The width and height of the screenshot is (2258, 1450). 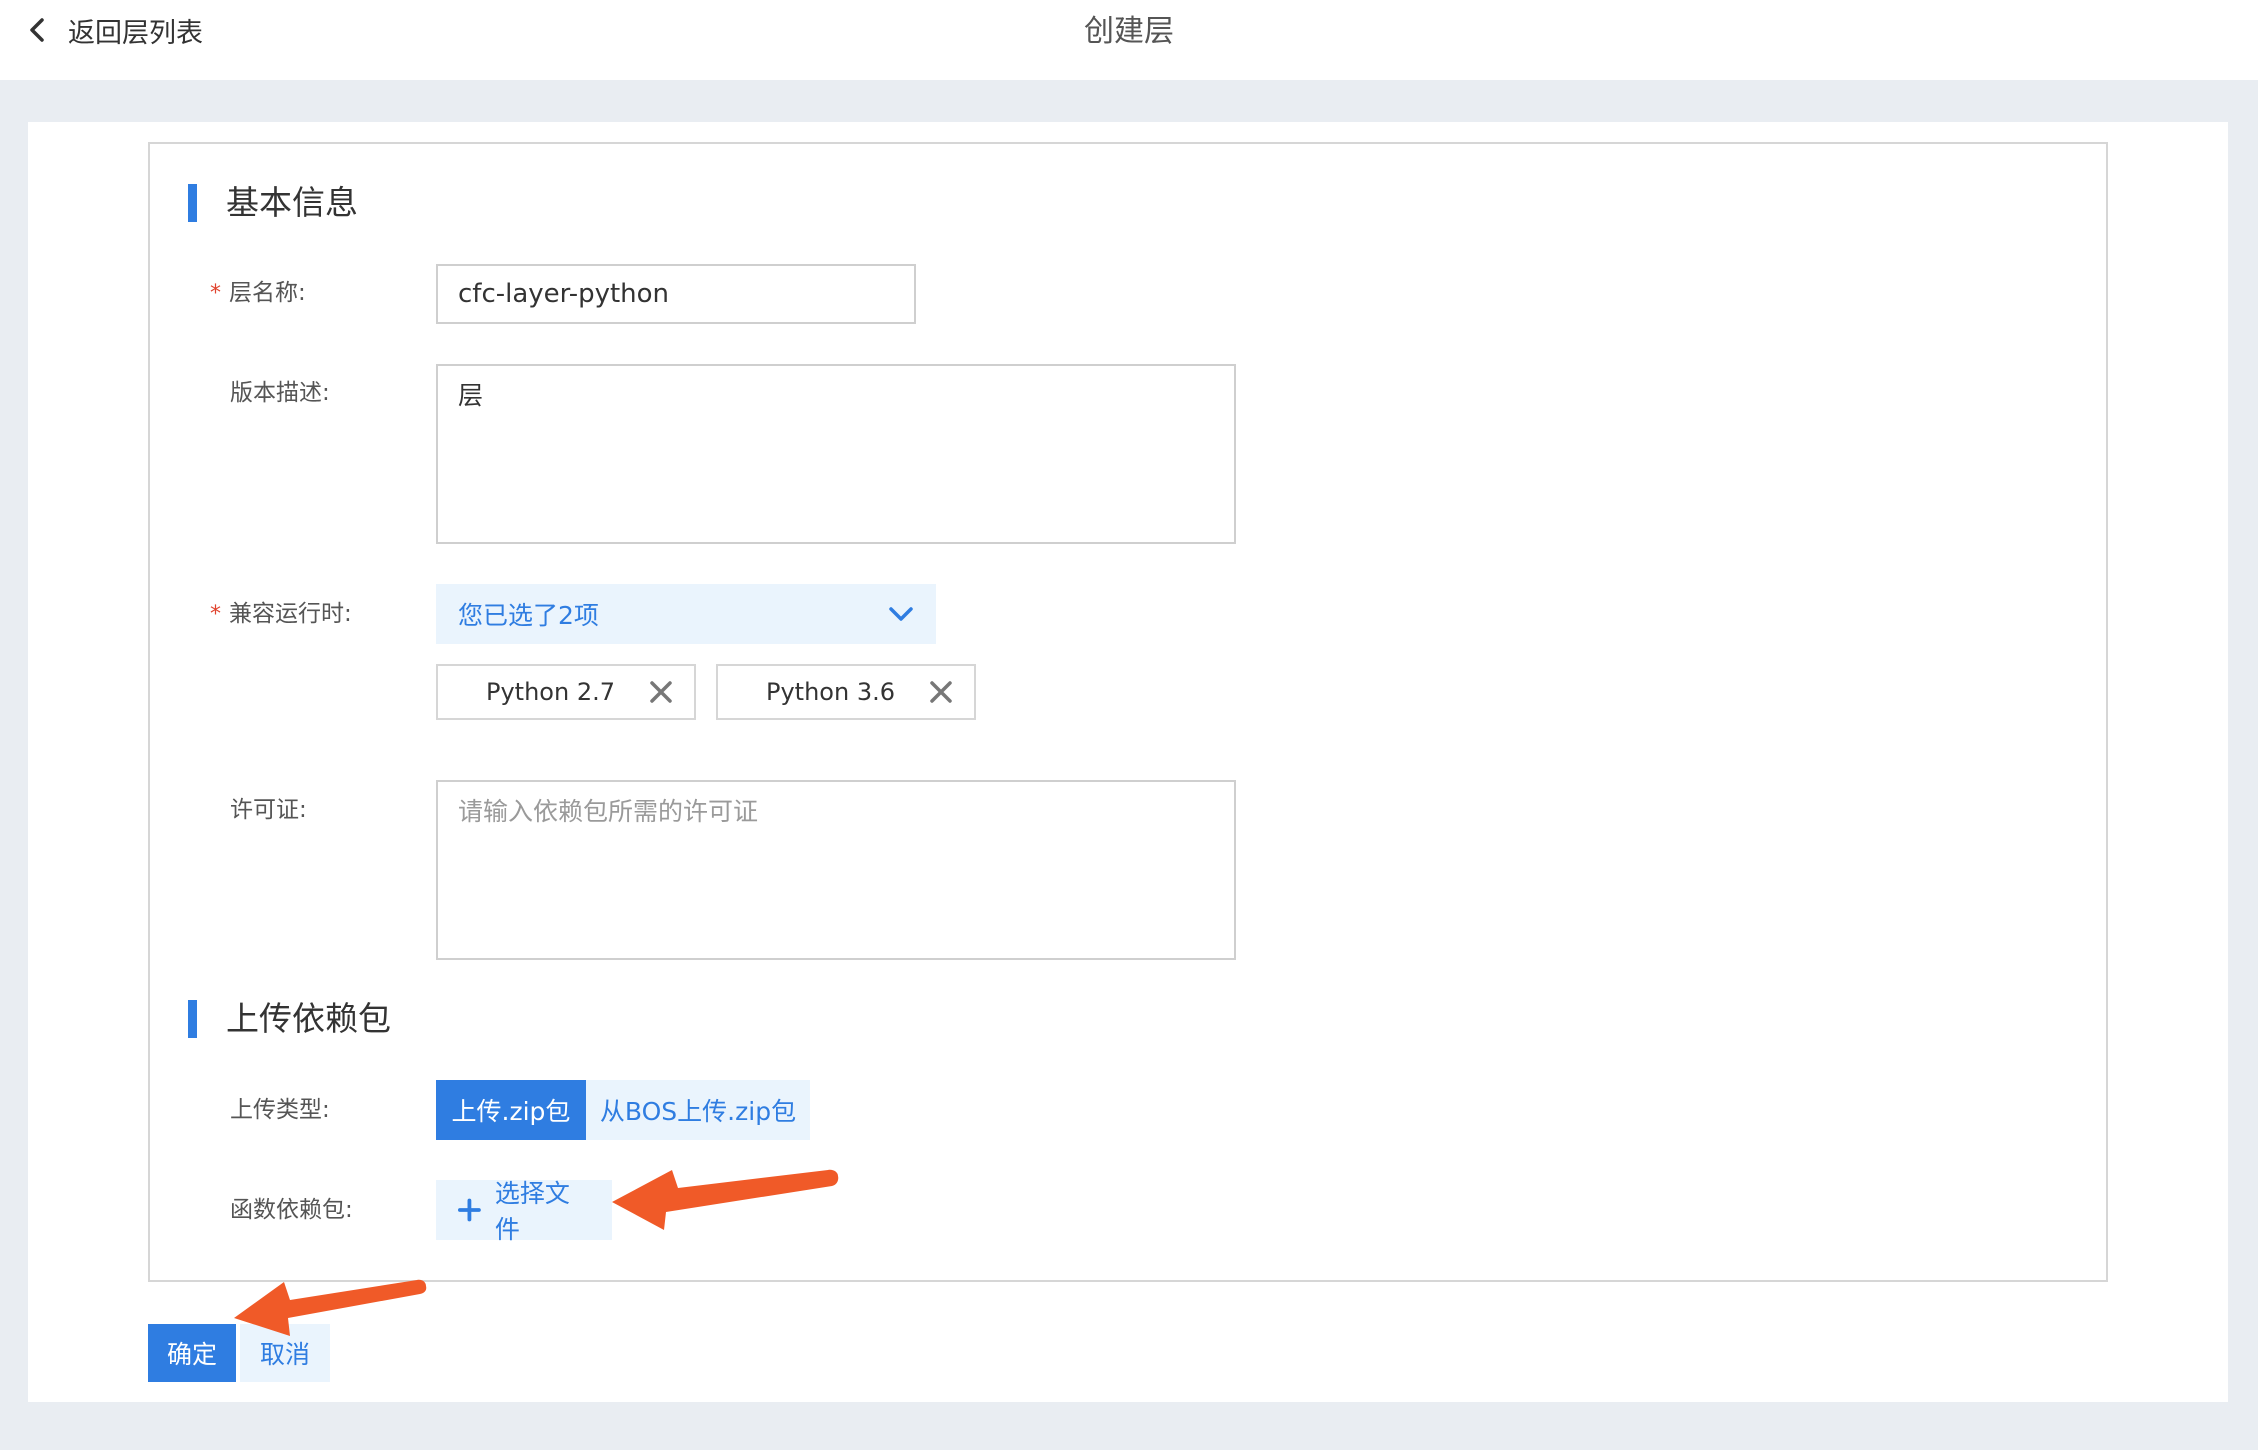 What do you see at coordinates (676, 294) in the screenshot?
I see `layer-name-input: cfc-layer-python` at bounding box center [676, 294].